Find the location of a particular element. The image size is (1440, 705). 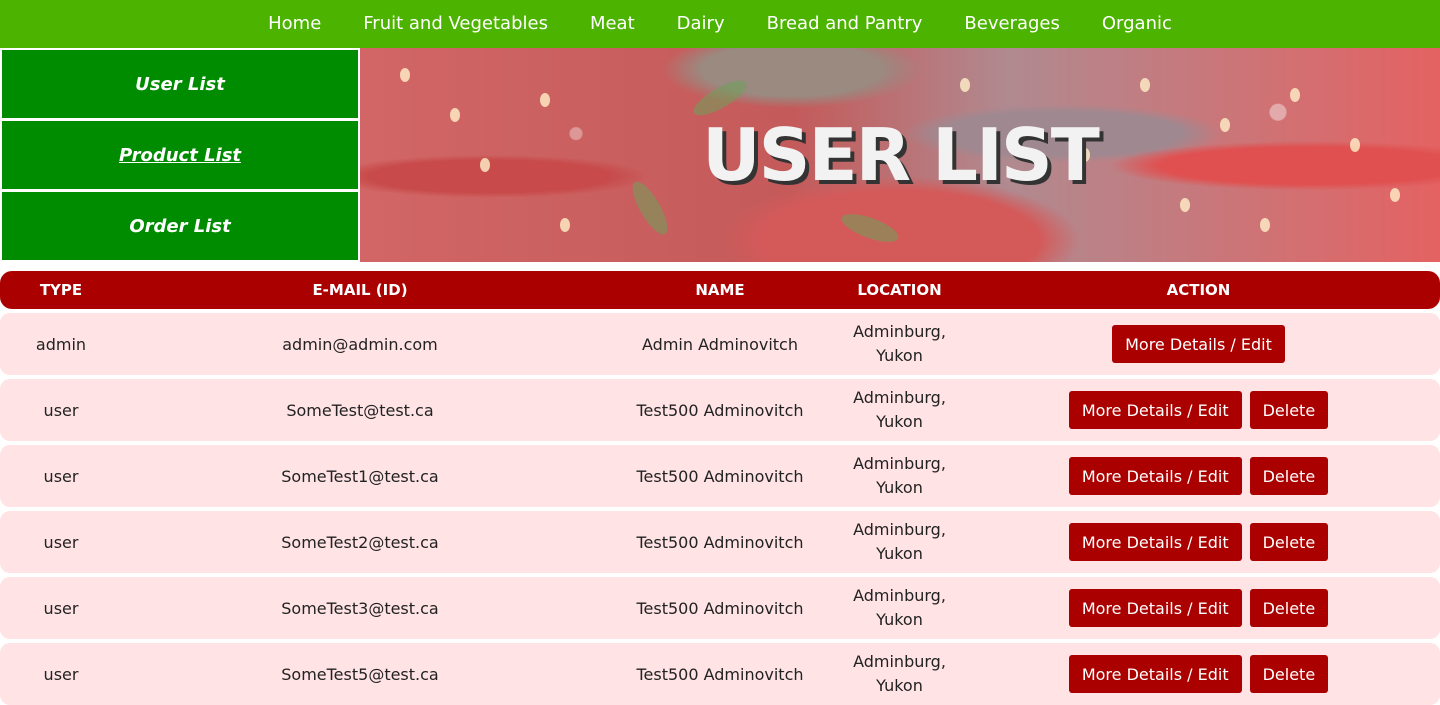

column-header-email: E-MAIL (ID) is located at coordinates (360, 290).